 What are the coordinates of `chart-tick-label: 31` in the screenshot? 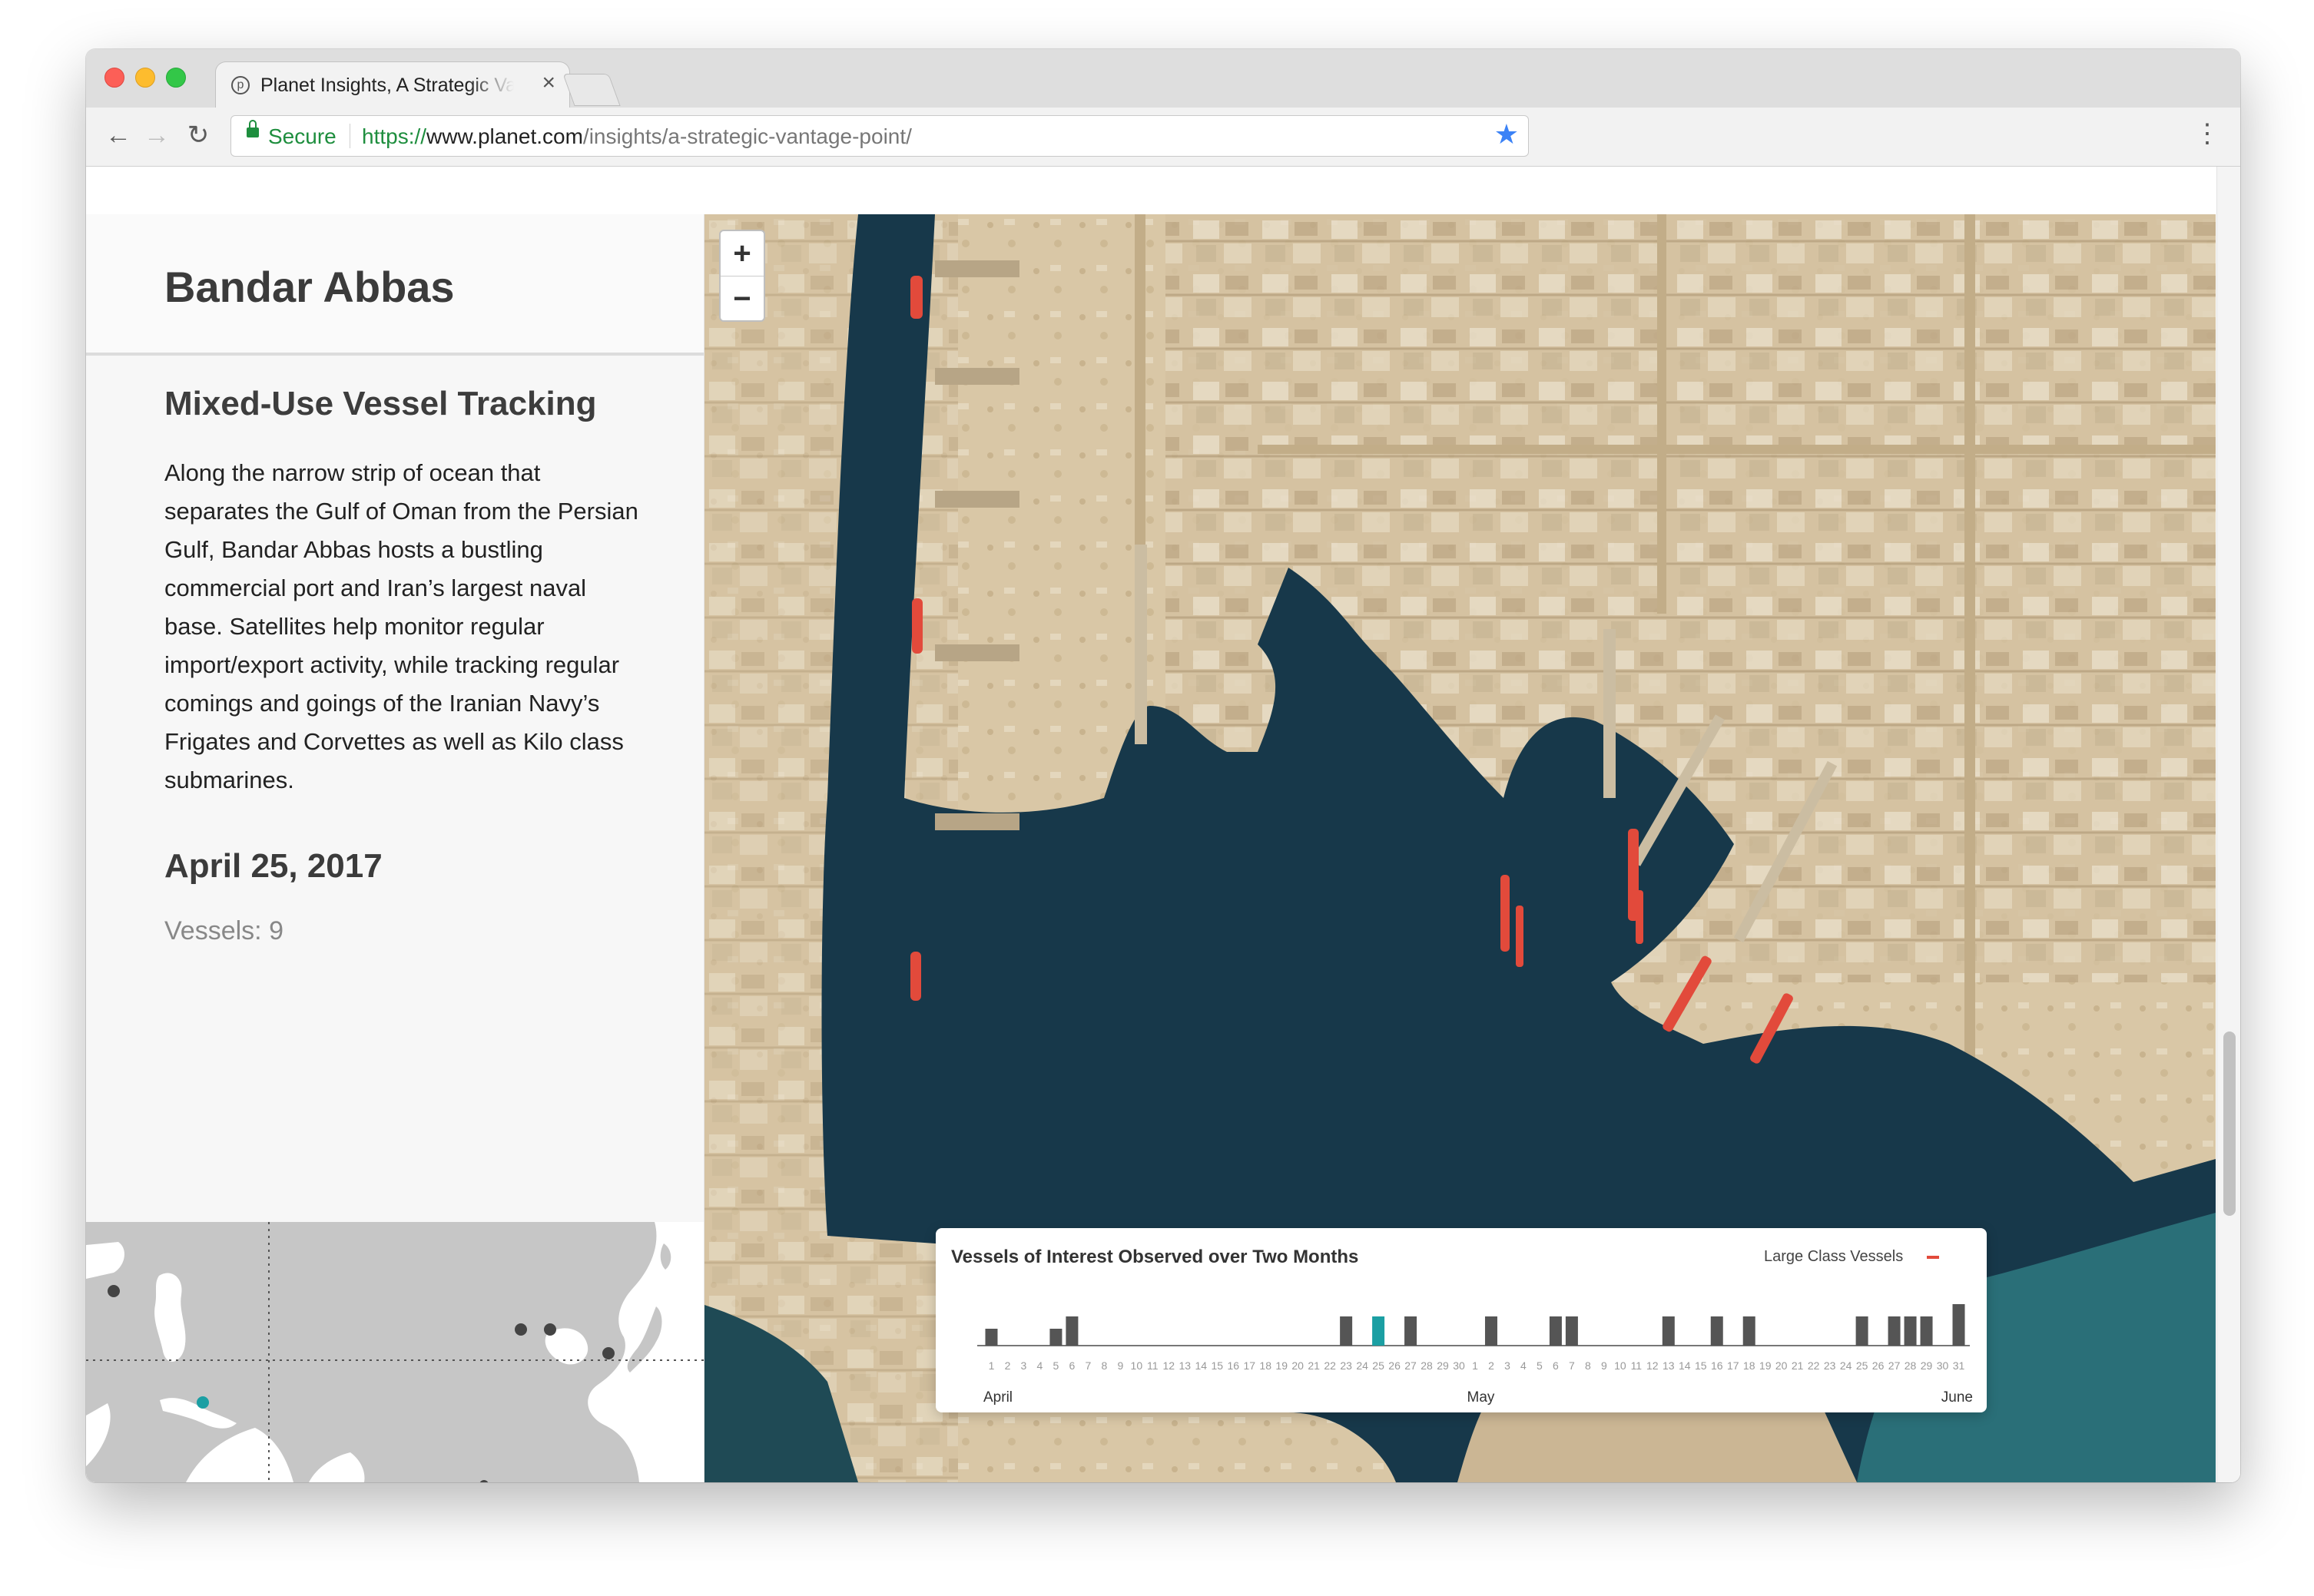 It's located at (1959, 1365).